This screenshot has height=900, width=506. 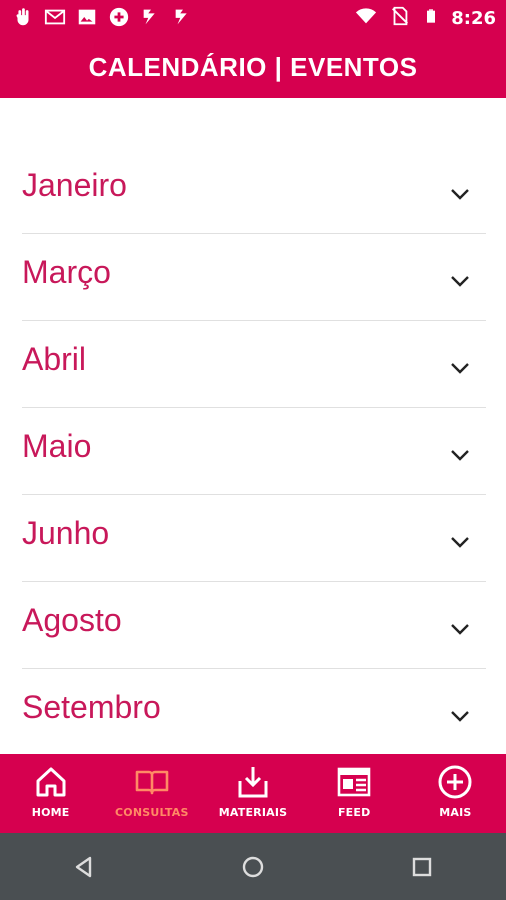 I want to click on system-navigation-bar, so click(x=253, y=866).